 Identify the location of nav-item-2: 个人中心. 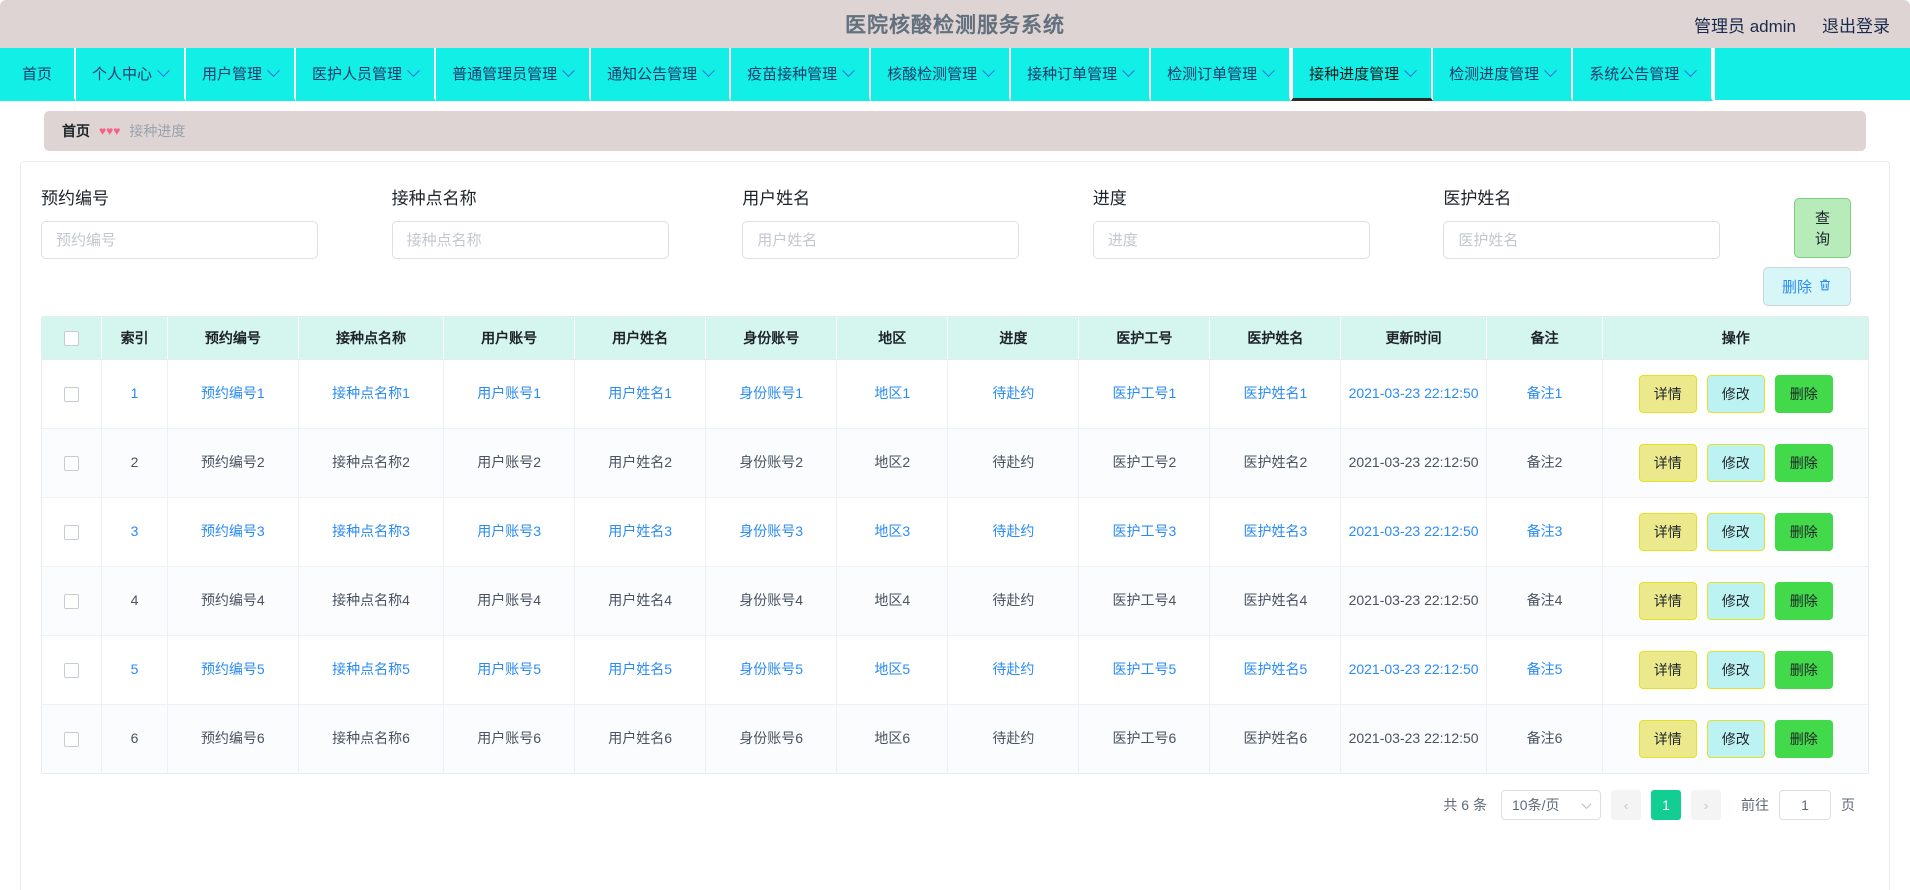
(131, 74).